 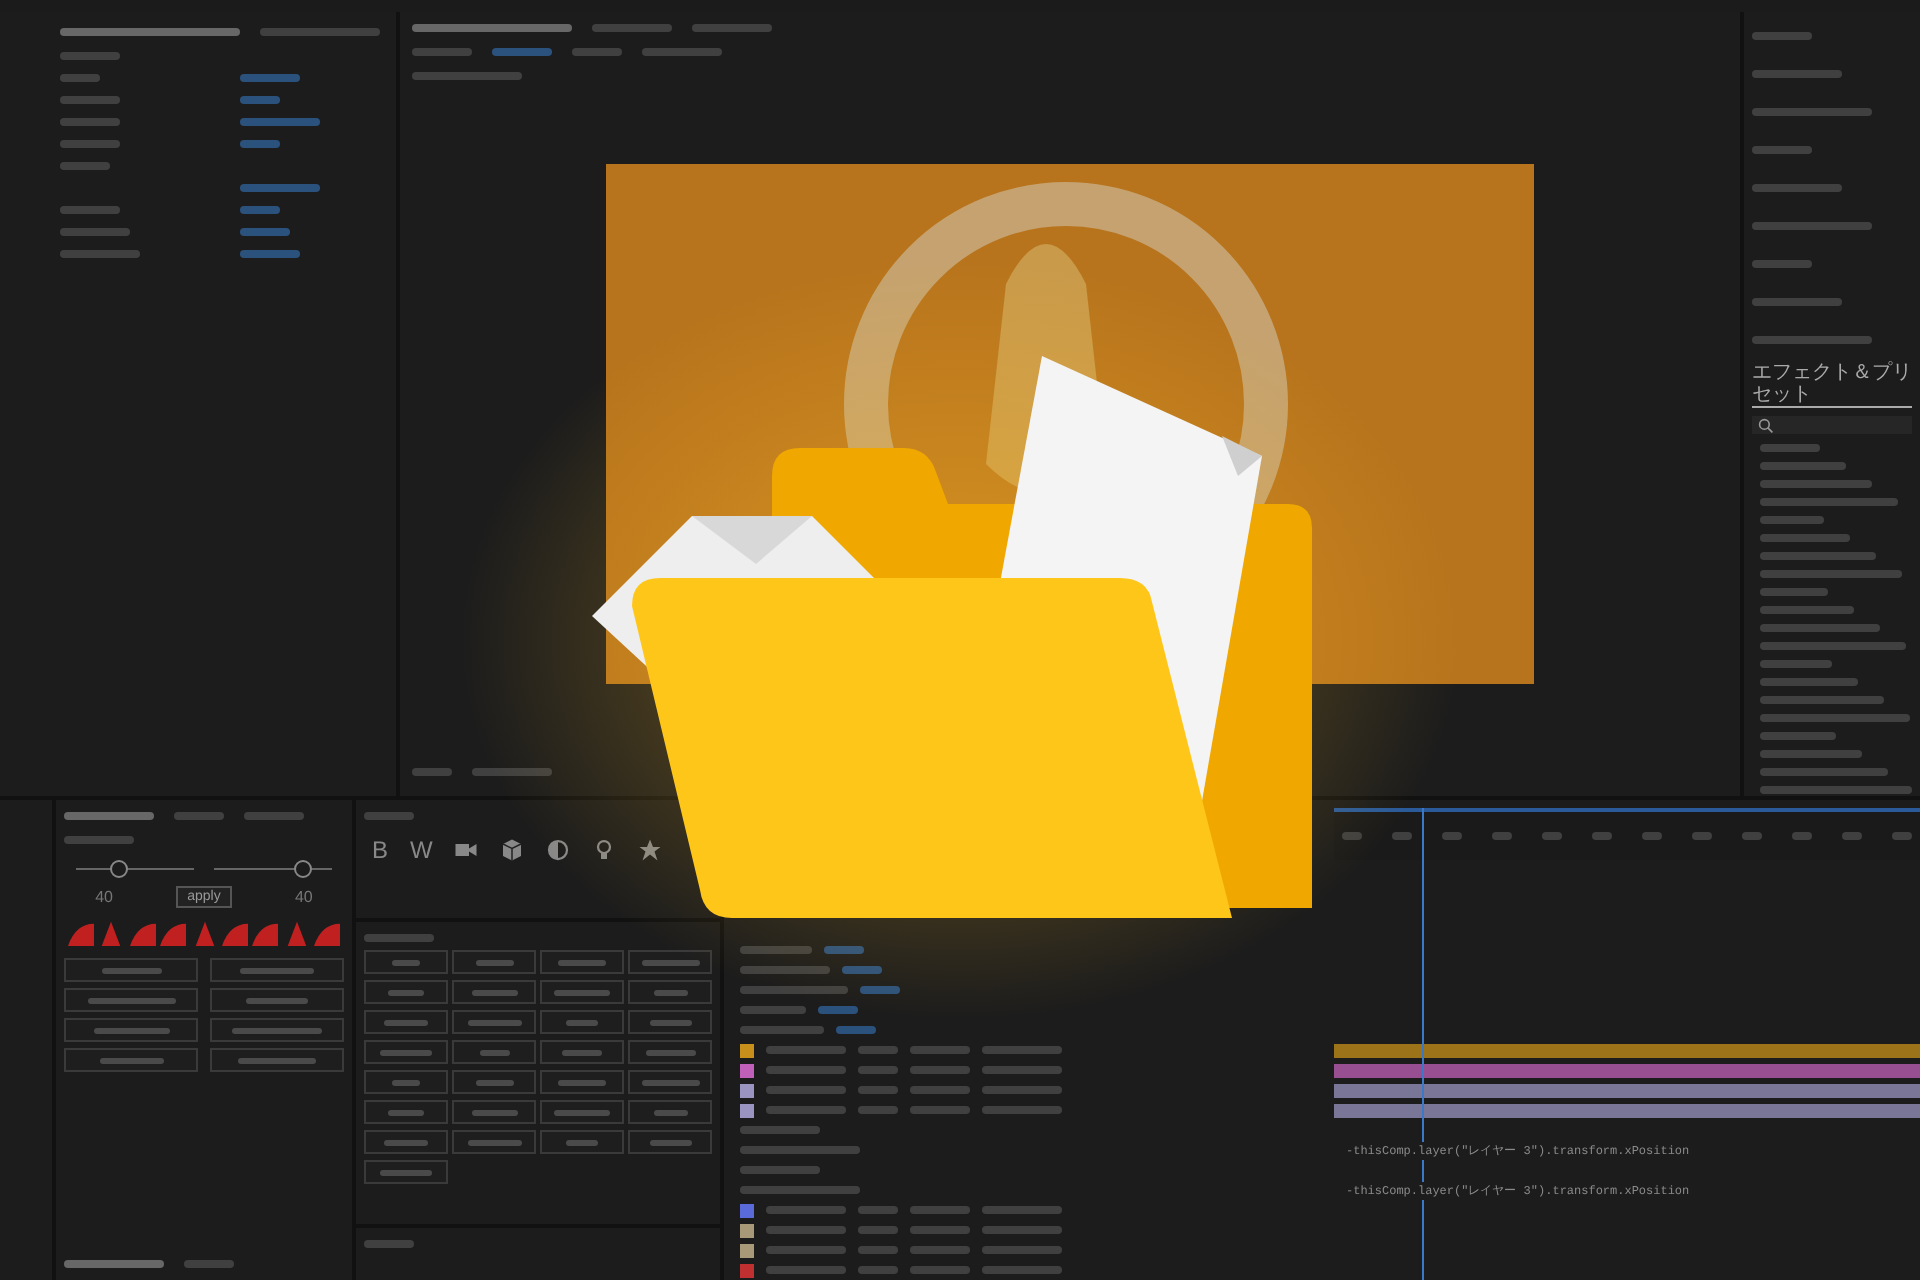 What do you see at coordinates (421, 850) in the screenshot?
I see `letter-button: W` at bounding box center [421, 850].